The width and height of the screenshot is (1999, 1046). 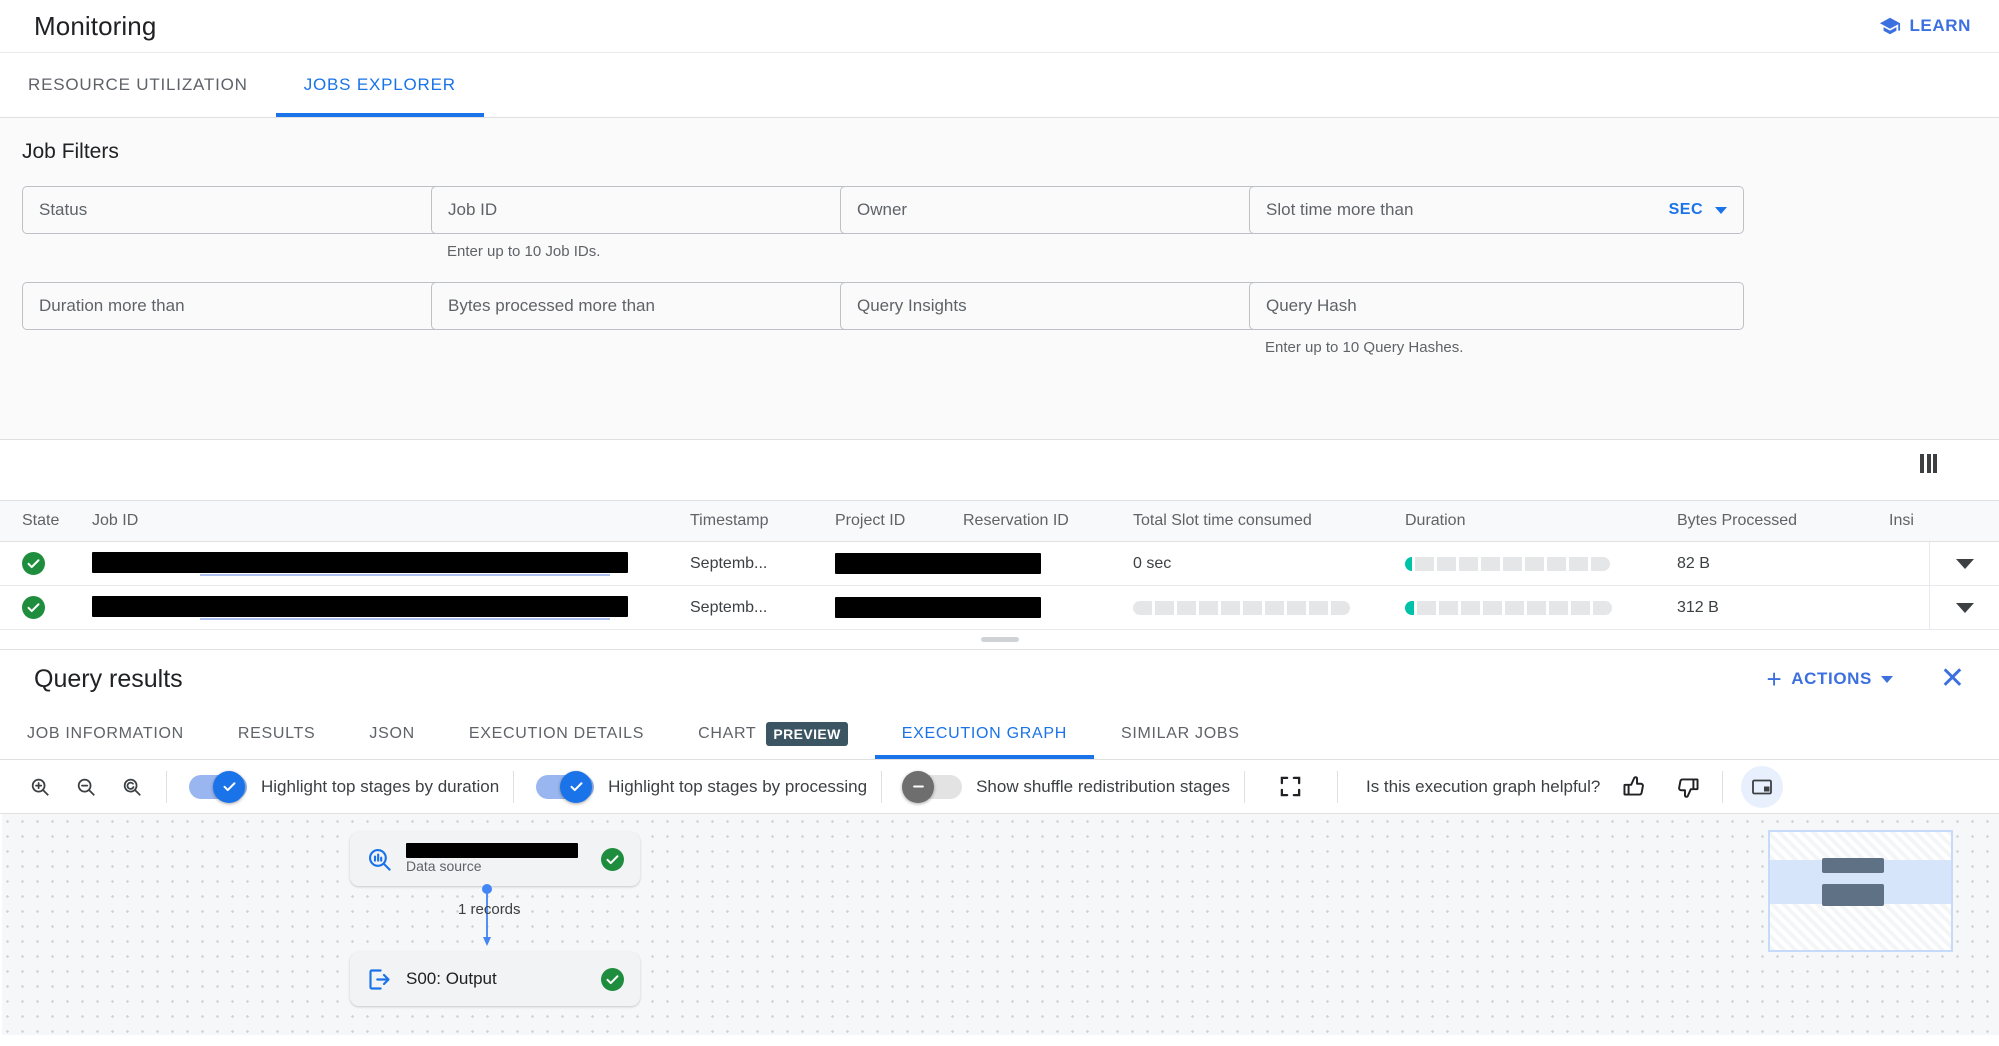 I want to click on graph-node-output: S00: Output, so click(x=495, y=979).